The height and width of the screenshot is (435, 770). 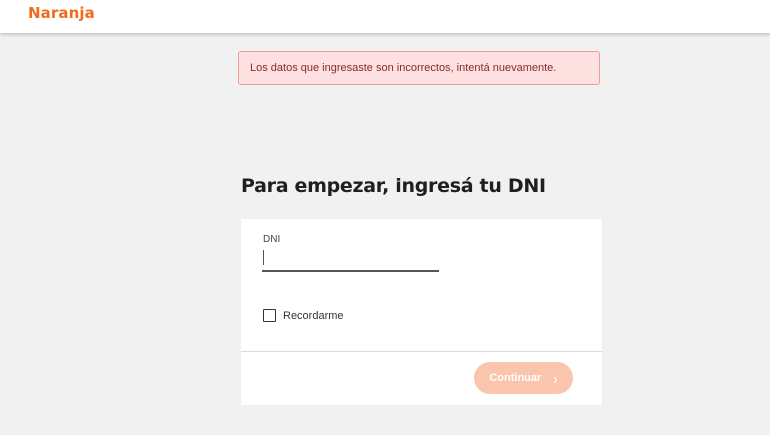 What do you see at coordinates (269, 315) in the screenshot?
I see `remember-me-checkbox` at bounding box center [269, 315].